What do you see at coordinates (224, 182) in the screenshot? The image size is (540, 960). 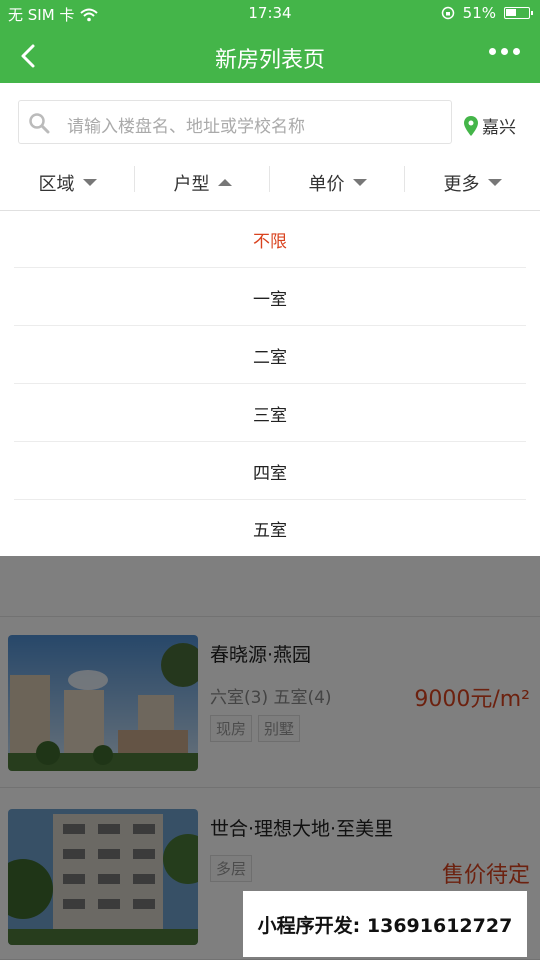 I see `caret-up-icon` at bounding box center [224, 182].